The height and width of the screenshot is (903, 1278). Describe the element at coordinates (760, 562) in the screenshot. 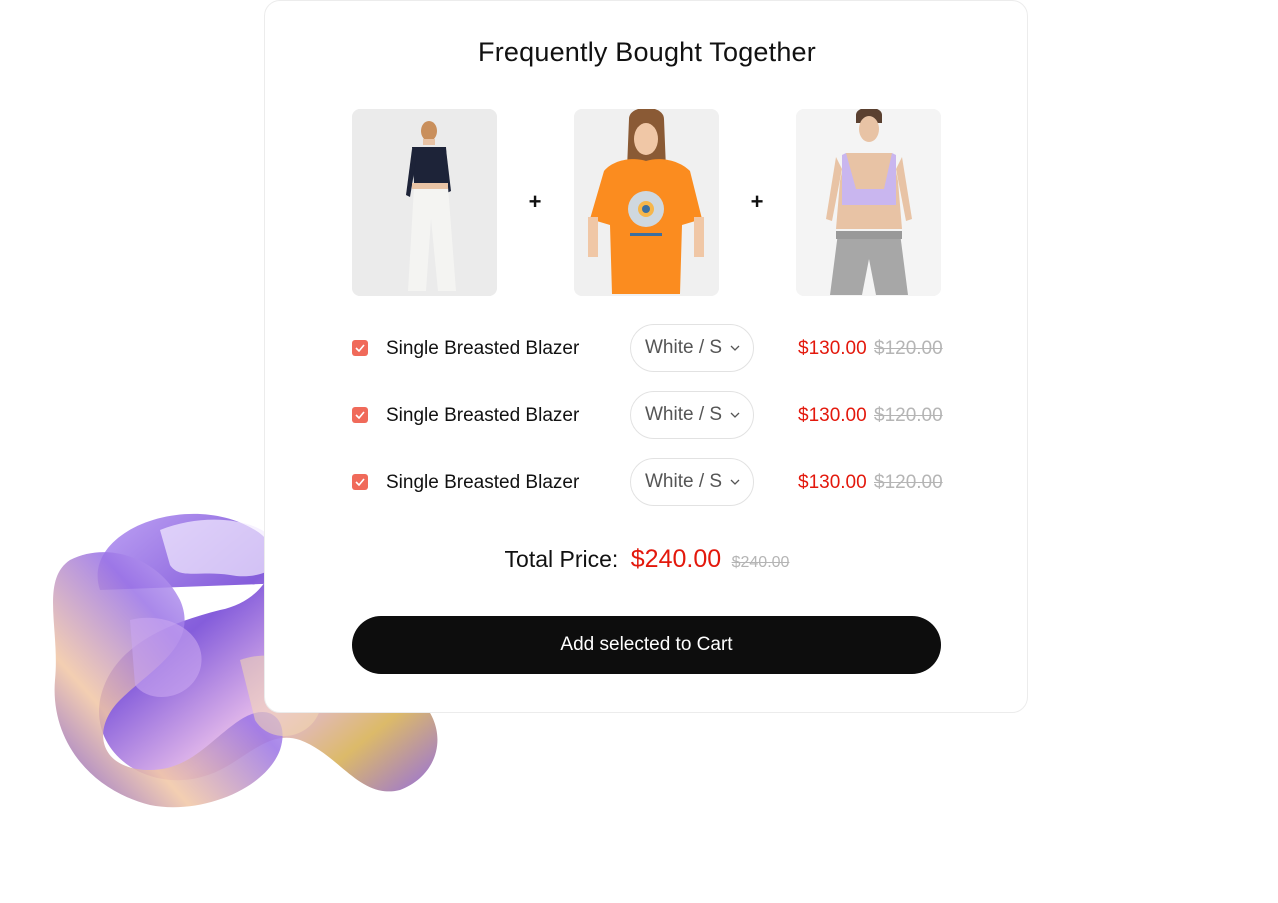

I see `total-compare-price: $240.00` at that location.